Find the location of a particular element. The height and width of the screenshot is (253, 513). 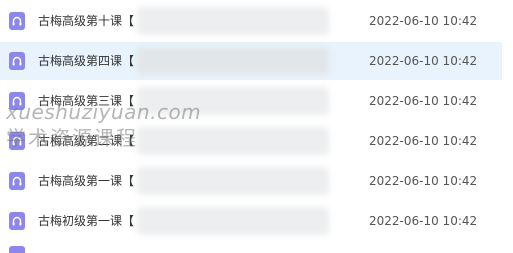

file-row: 古梅高级第三课【 2022-06-10 10:42 is located at coordinates (251, 101).